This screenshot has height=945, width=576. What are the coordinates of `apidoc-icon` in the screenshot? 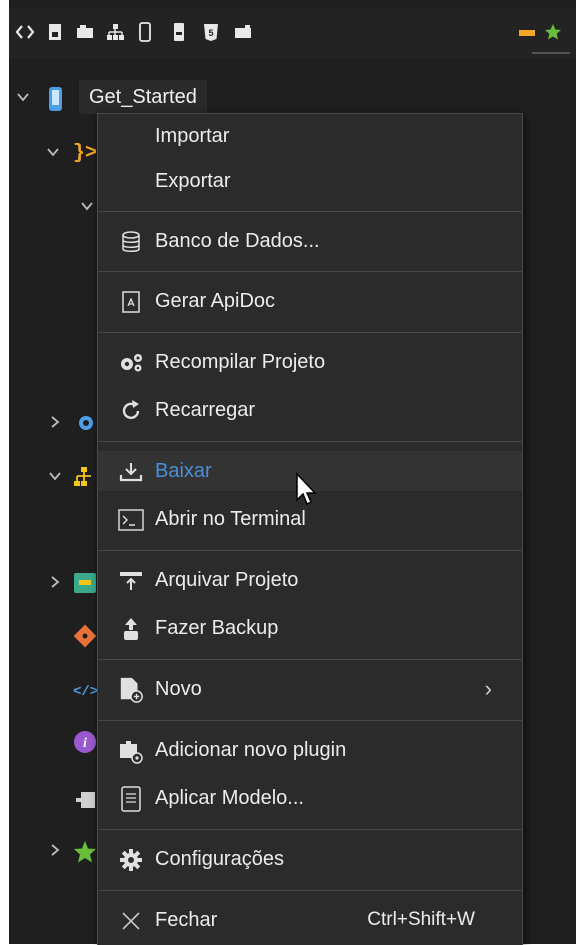 It's located at (131, 302).